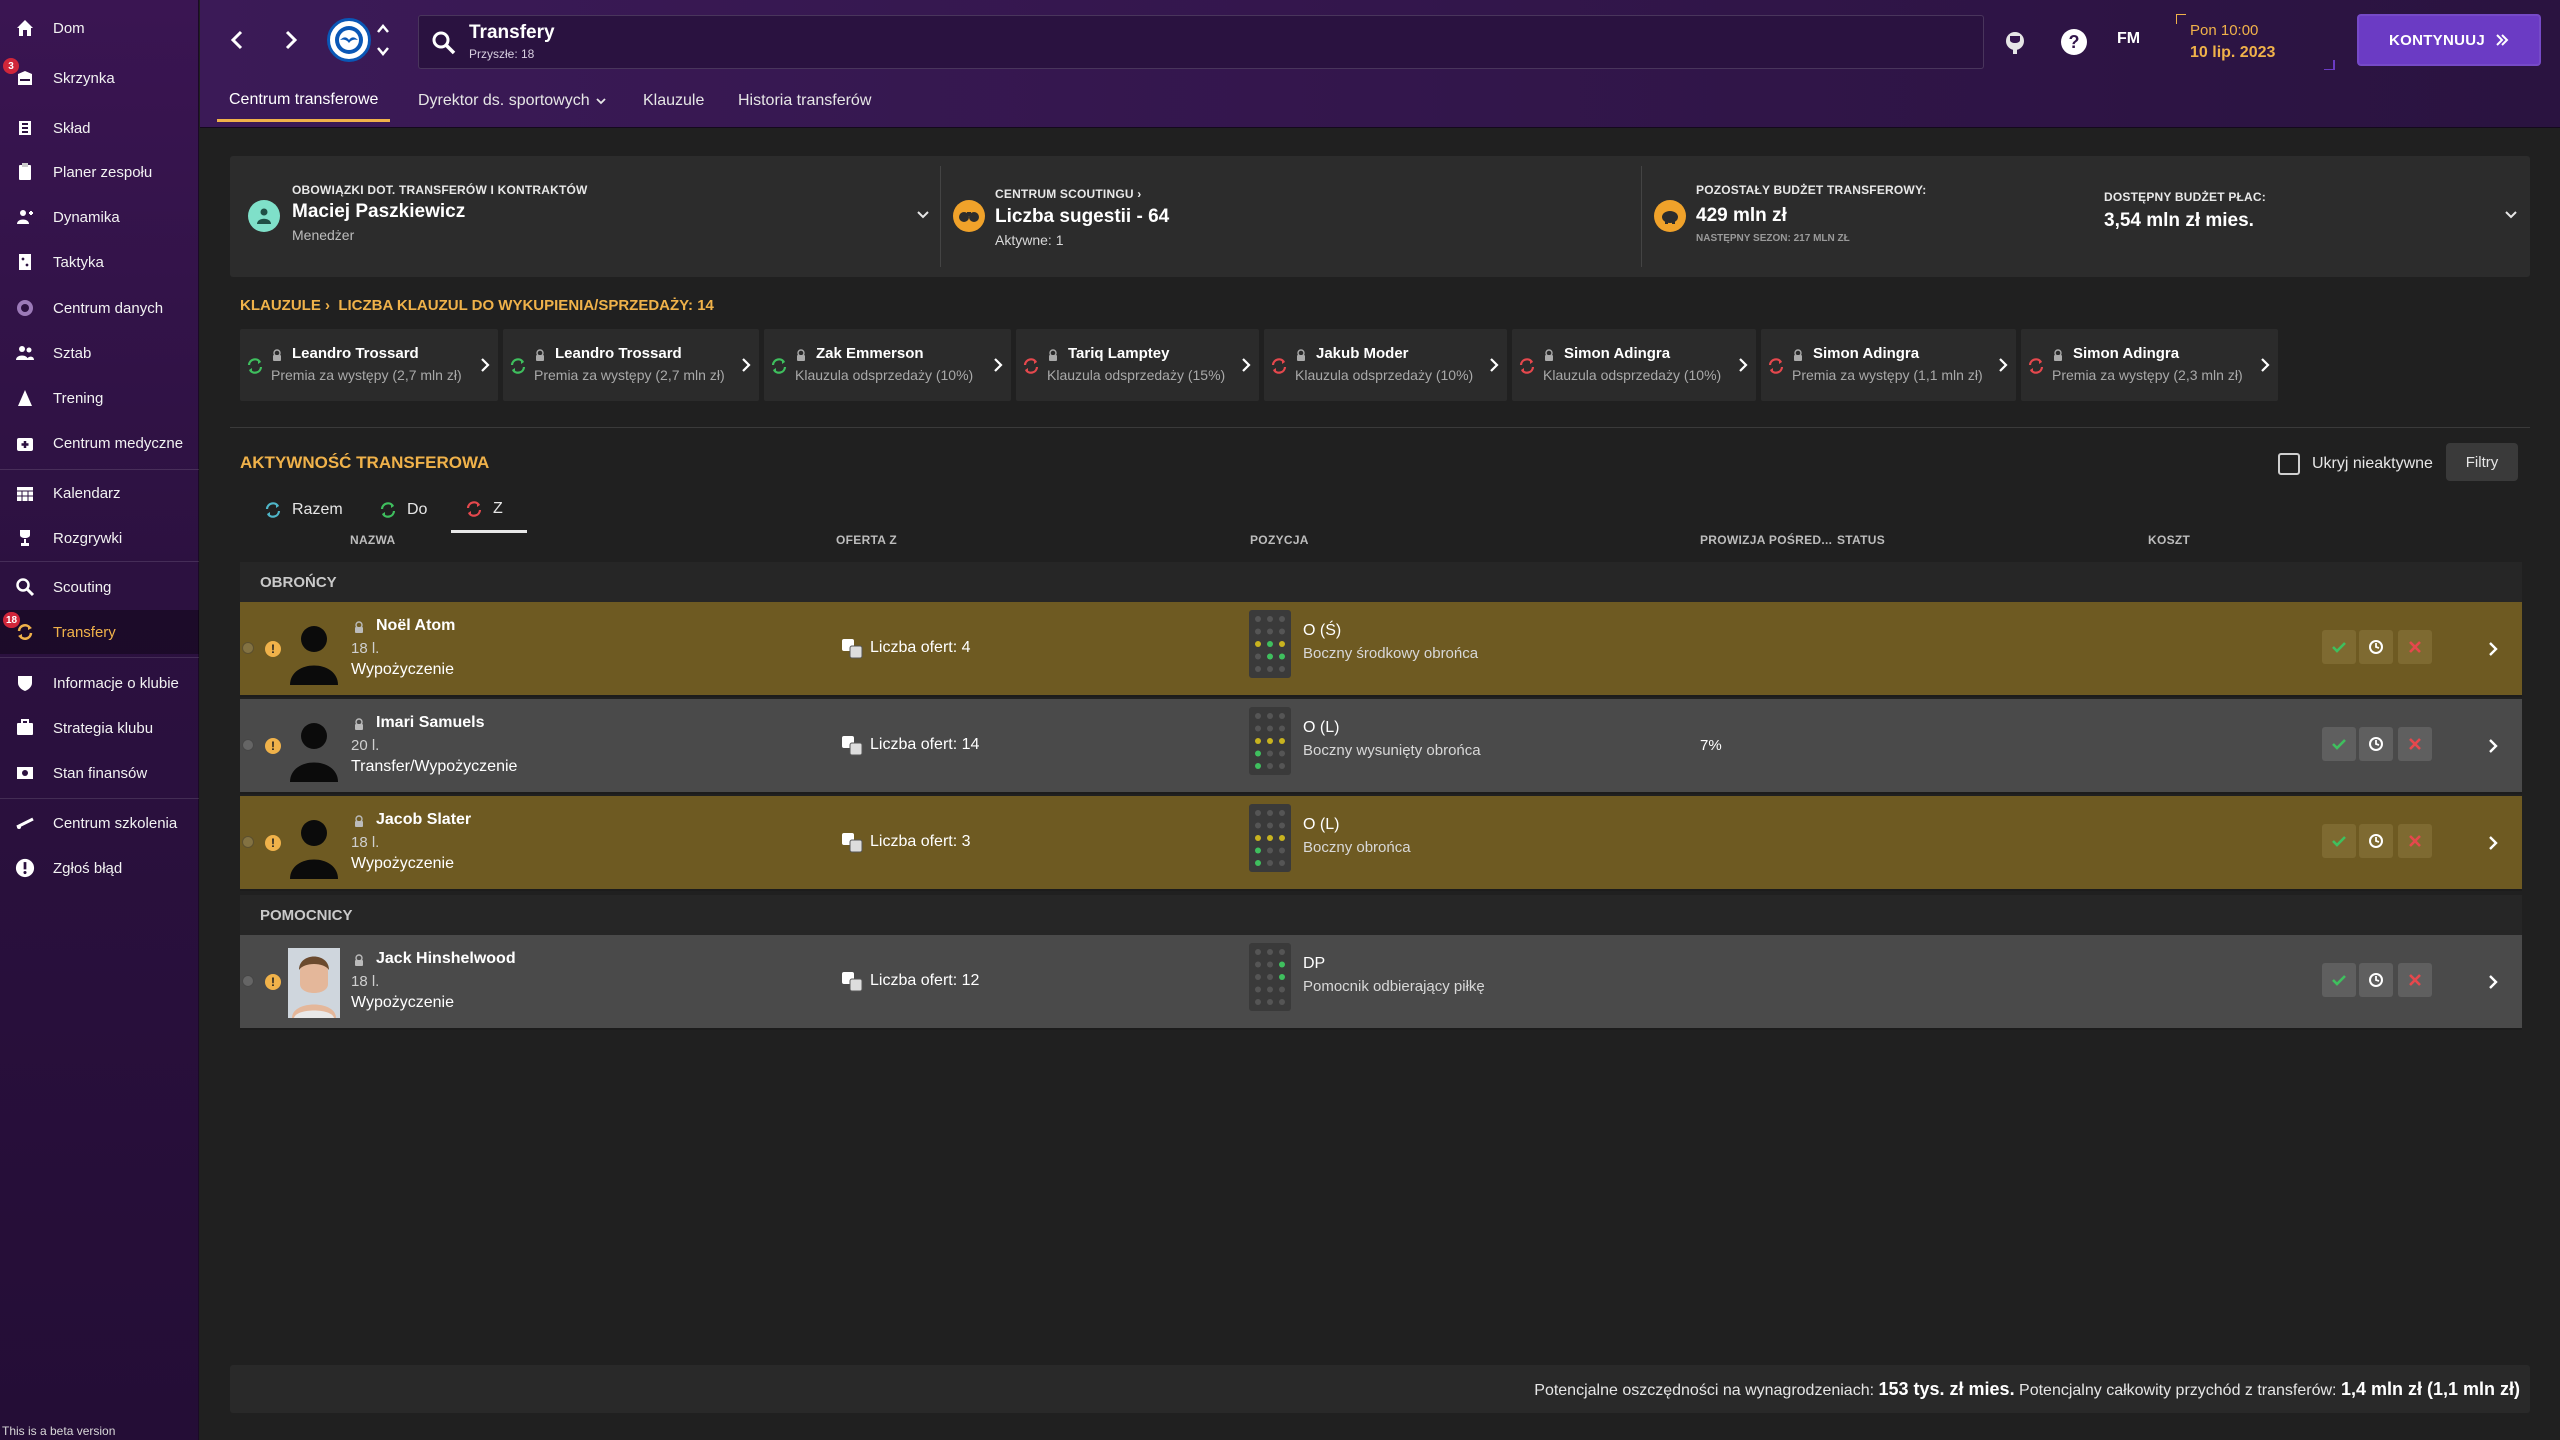 The image size is (2560, 1440). What do you see at coordinates (366, 375) in the screenshot?
I see `clause-description: Premia za występy (2,7 mln zł)` at bounding box center [366, 375].